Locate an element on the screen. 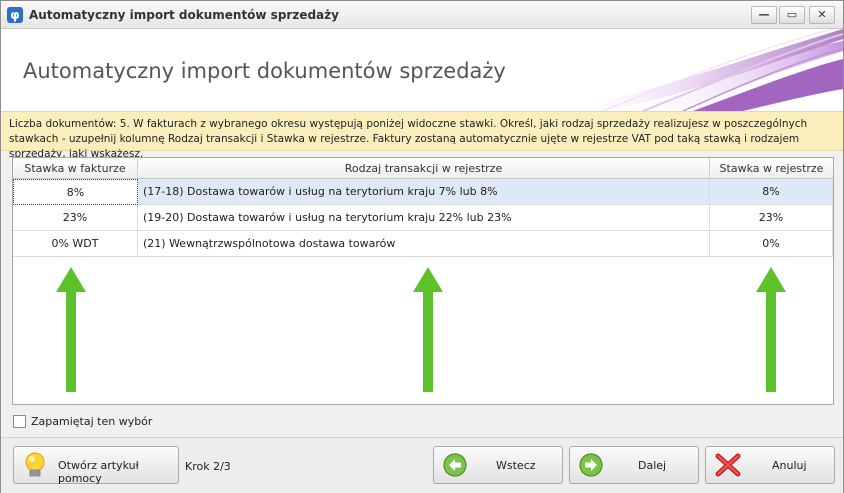 This screenshot has height=493, width=844. next-button-label: Dalej is located at coordinates (652, 465).